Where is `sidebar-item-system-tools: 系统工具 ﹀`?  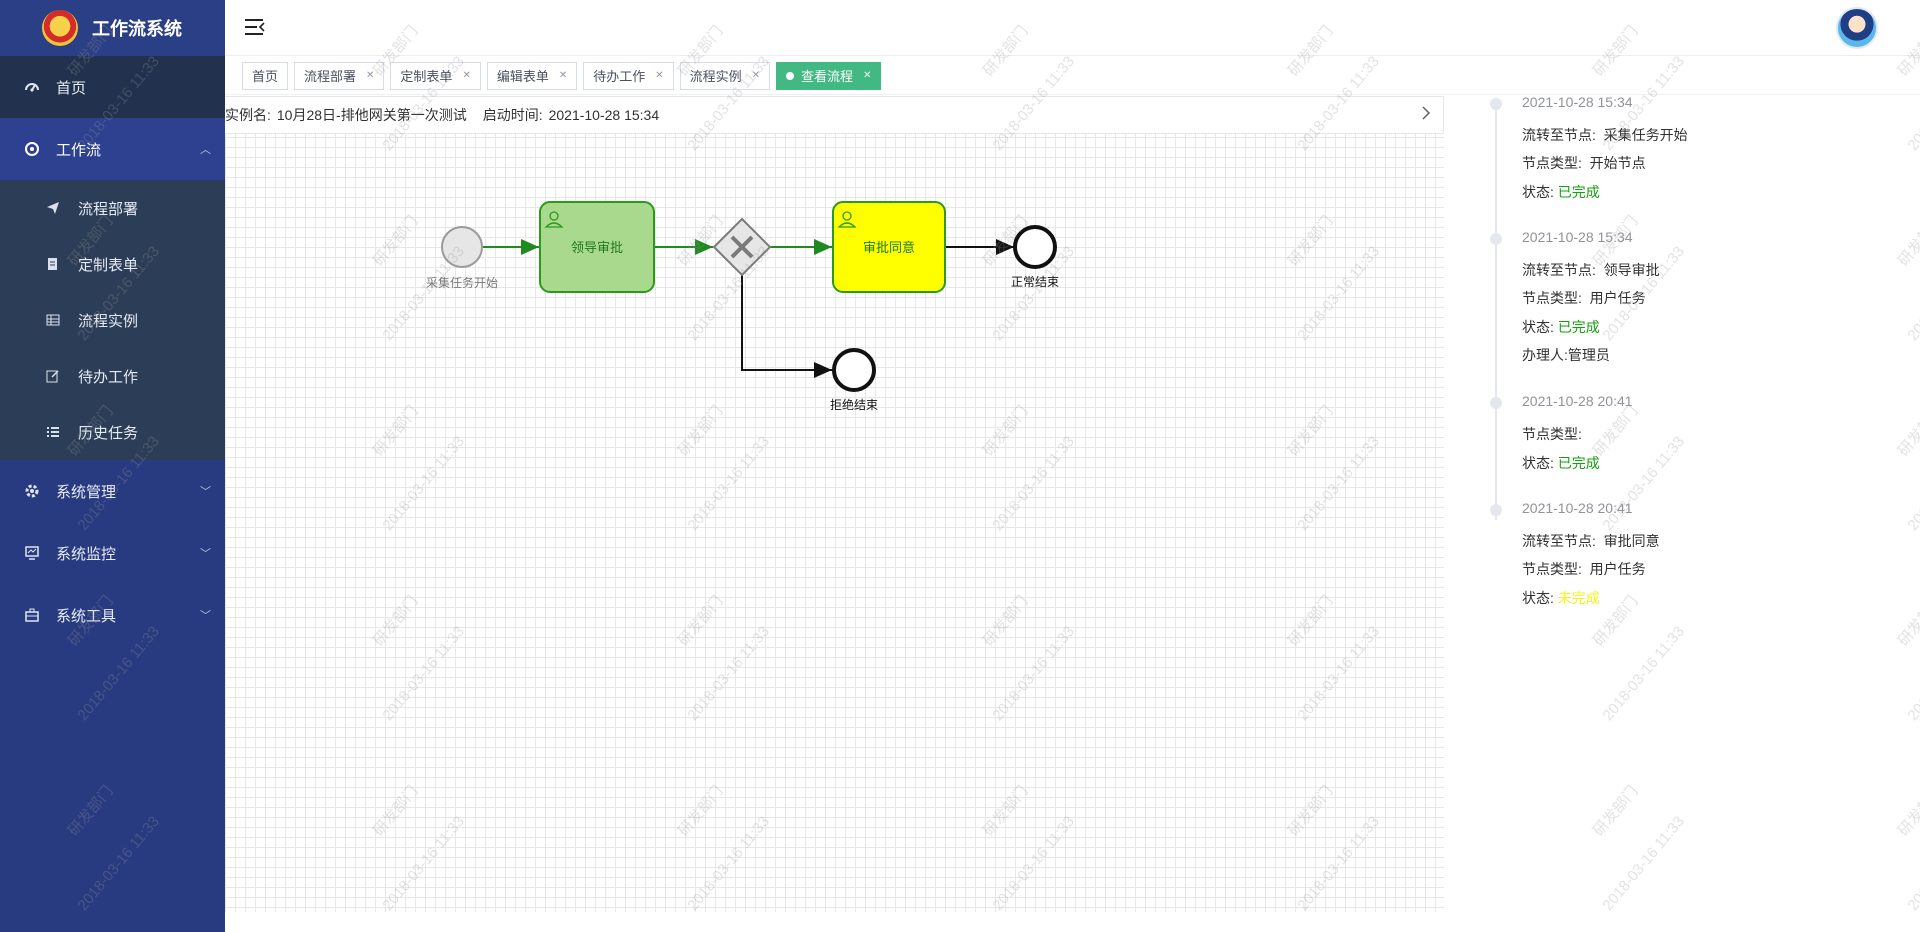 sidebar-item-system-tools: 系统工具 ﹀ is located at coordinates (112, 615).